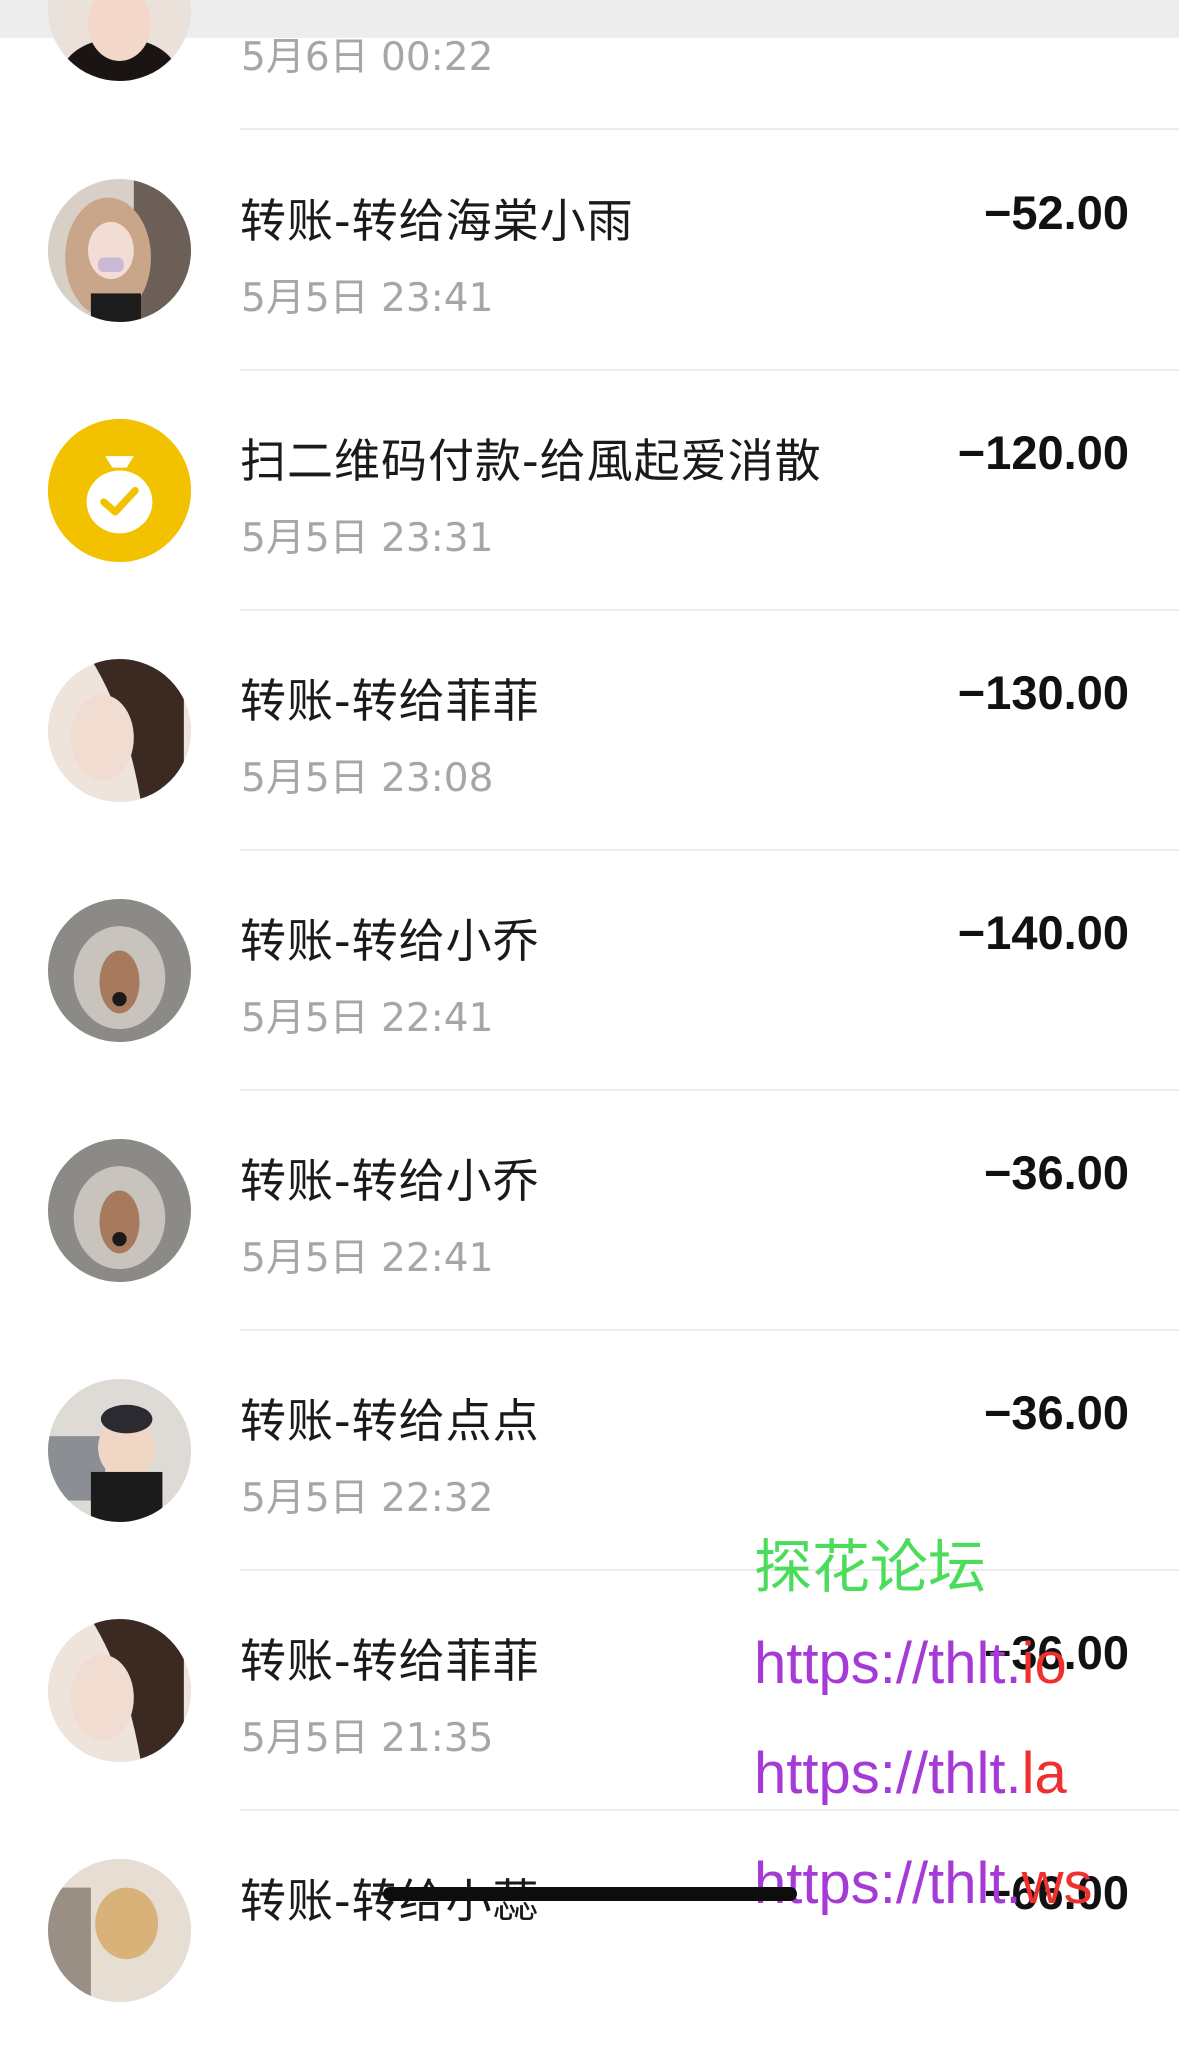 The width and height of the screenshot is (1179, 2051). What do you see at coordinates (870, 1567) in the screenshot?
I see `watermark-forum-name: 探花论坛` at bounding box center [870, 1567].